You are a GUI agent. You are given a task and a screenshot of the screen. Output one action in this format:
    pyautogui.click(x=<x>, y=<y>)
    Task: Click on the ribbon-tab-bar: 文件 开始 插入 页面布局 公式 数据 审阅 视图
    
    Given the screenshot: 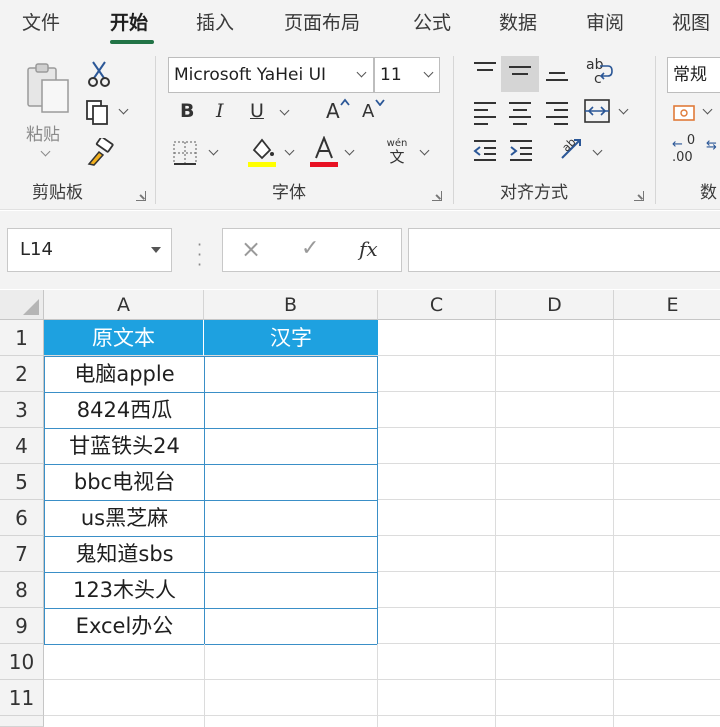 What is the action you would take?
    pyautogui.click(x=360, y=23)
    